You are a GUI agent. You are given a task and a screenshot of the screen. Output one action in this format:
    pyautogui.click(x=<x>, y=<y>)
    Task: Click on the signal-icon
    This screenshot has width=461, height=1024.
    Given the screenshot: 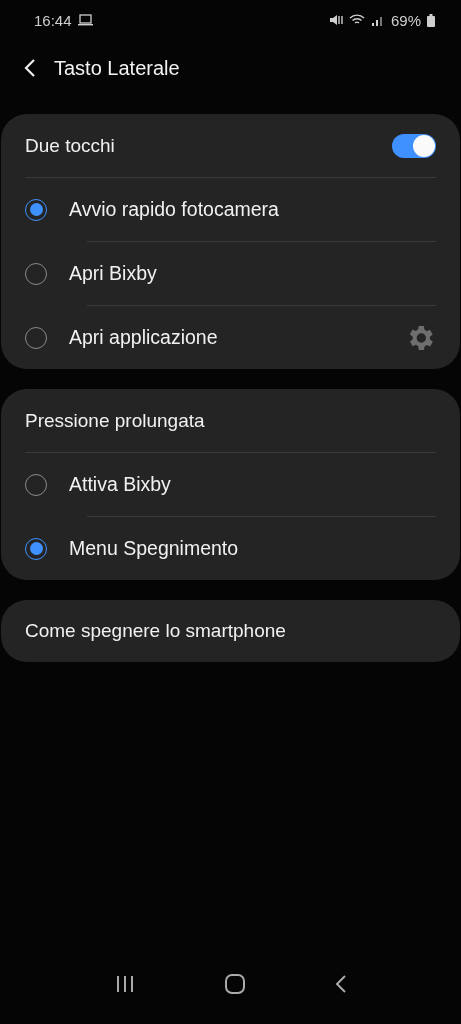 What is the action you would take?
    pyautogui.click(x=377, y=20)
    